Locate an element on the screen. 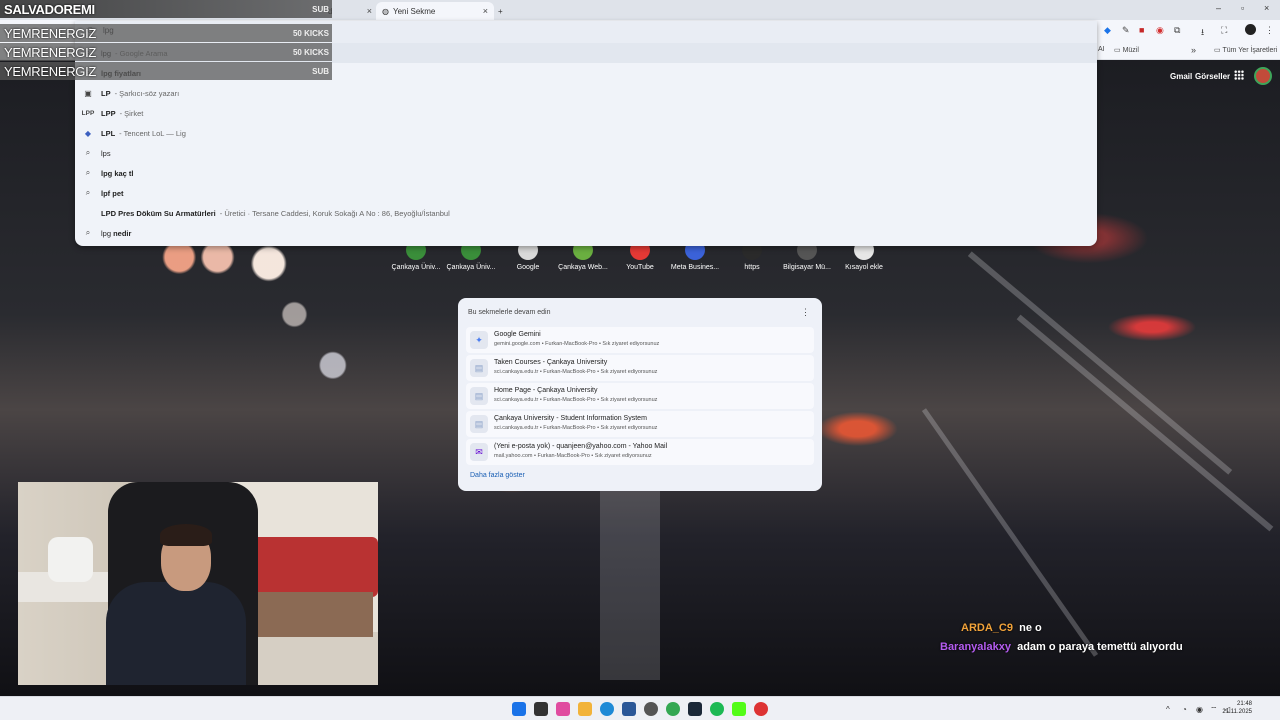 The image size is (1280, 720). download-icon: ⭳ is located at coordinates (1202, 33).